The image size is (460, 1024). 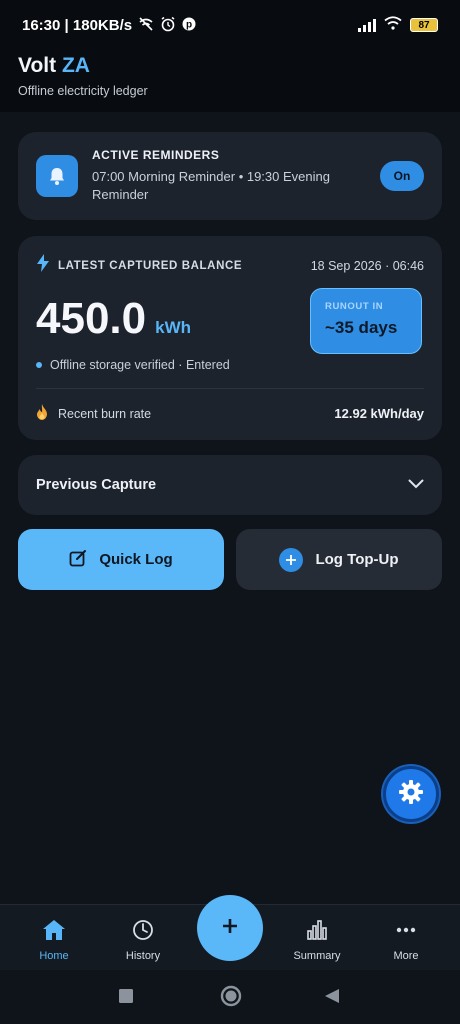 I want to click on runout-label: RUNOUT IN, so click(x=354, y=306).